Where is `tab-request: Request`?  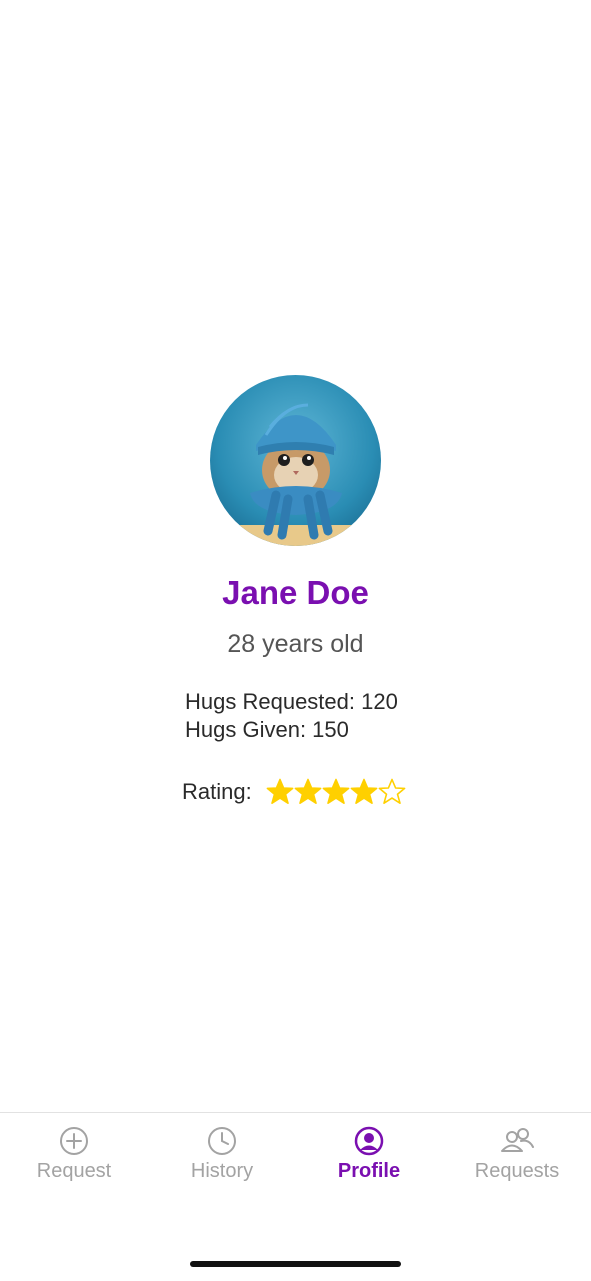
tab-request: Request is located at coordinates (74, 1154).